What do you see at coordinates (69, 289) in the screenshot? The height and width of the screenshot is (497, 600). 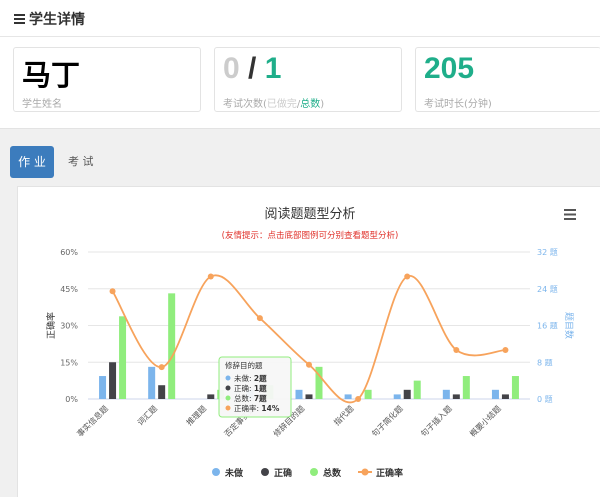 I see `y-left-tick-label: 45%` at bounding box center [69, 289].